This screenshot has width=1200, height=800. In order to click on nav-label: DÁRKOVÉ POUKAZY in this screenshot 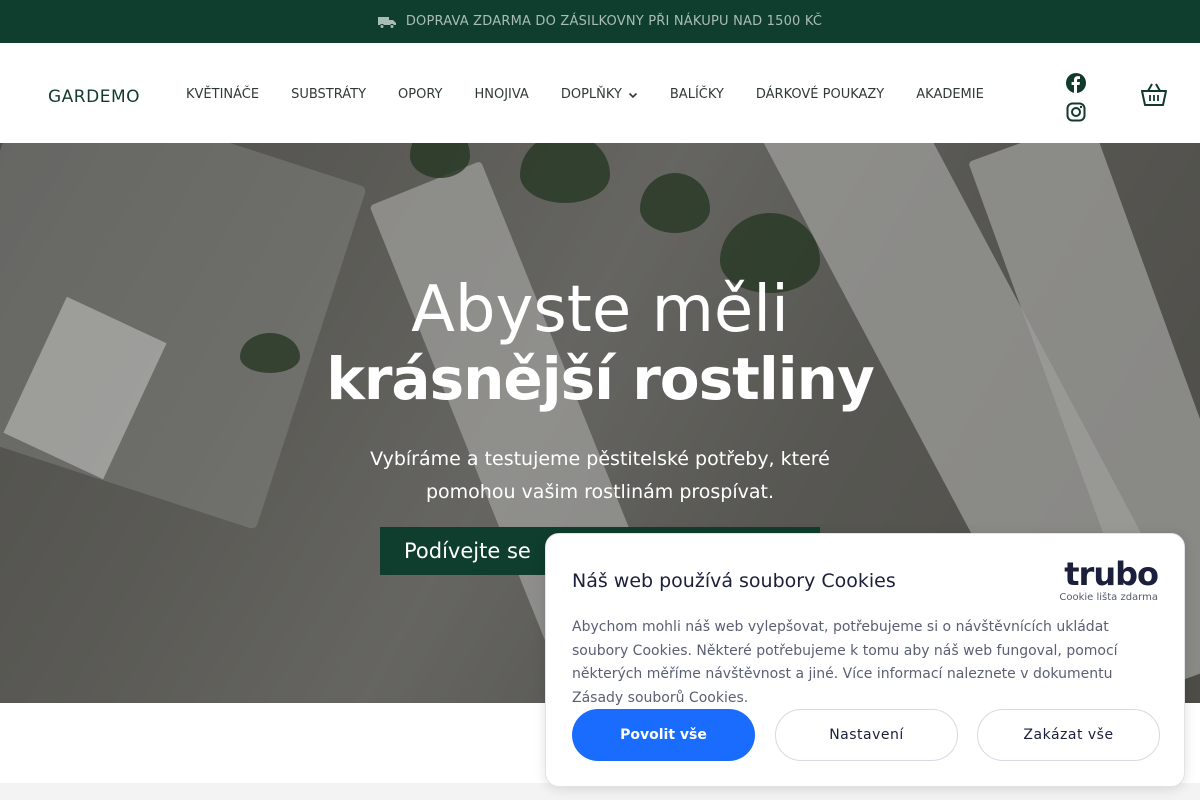, I will do `click(820, 94)`.